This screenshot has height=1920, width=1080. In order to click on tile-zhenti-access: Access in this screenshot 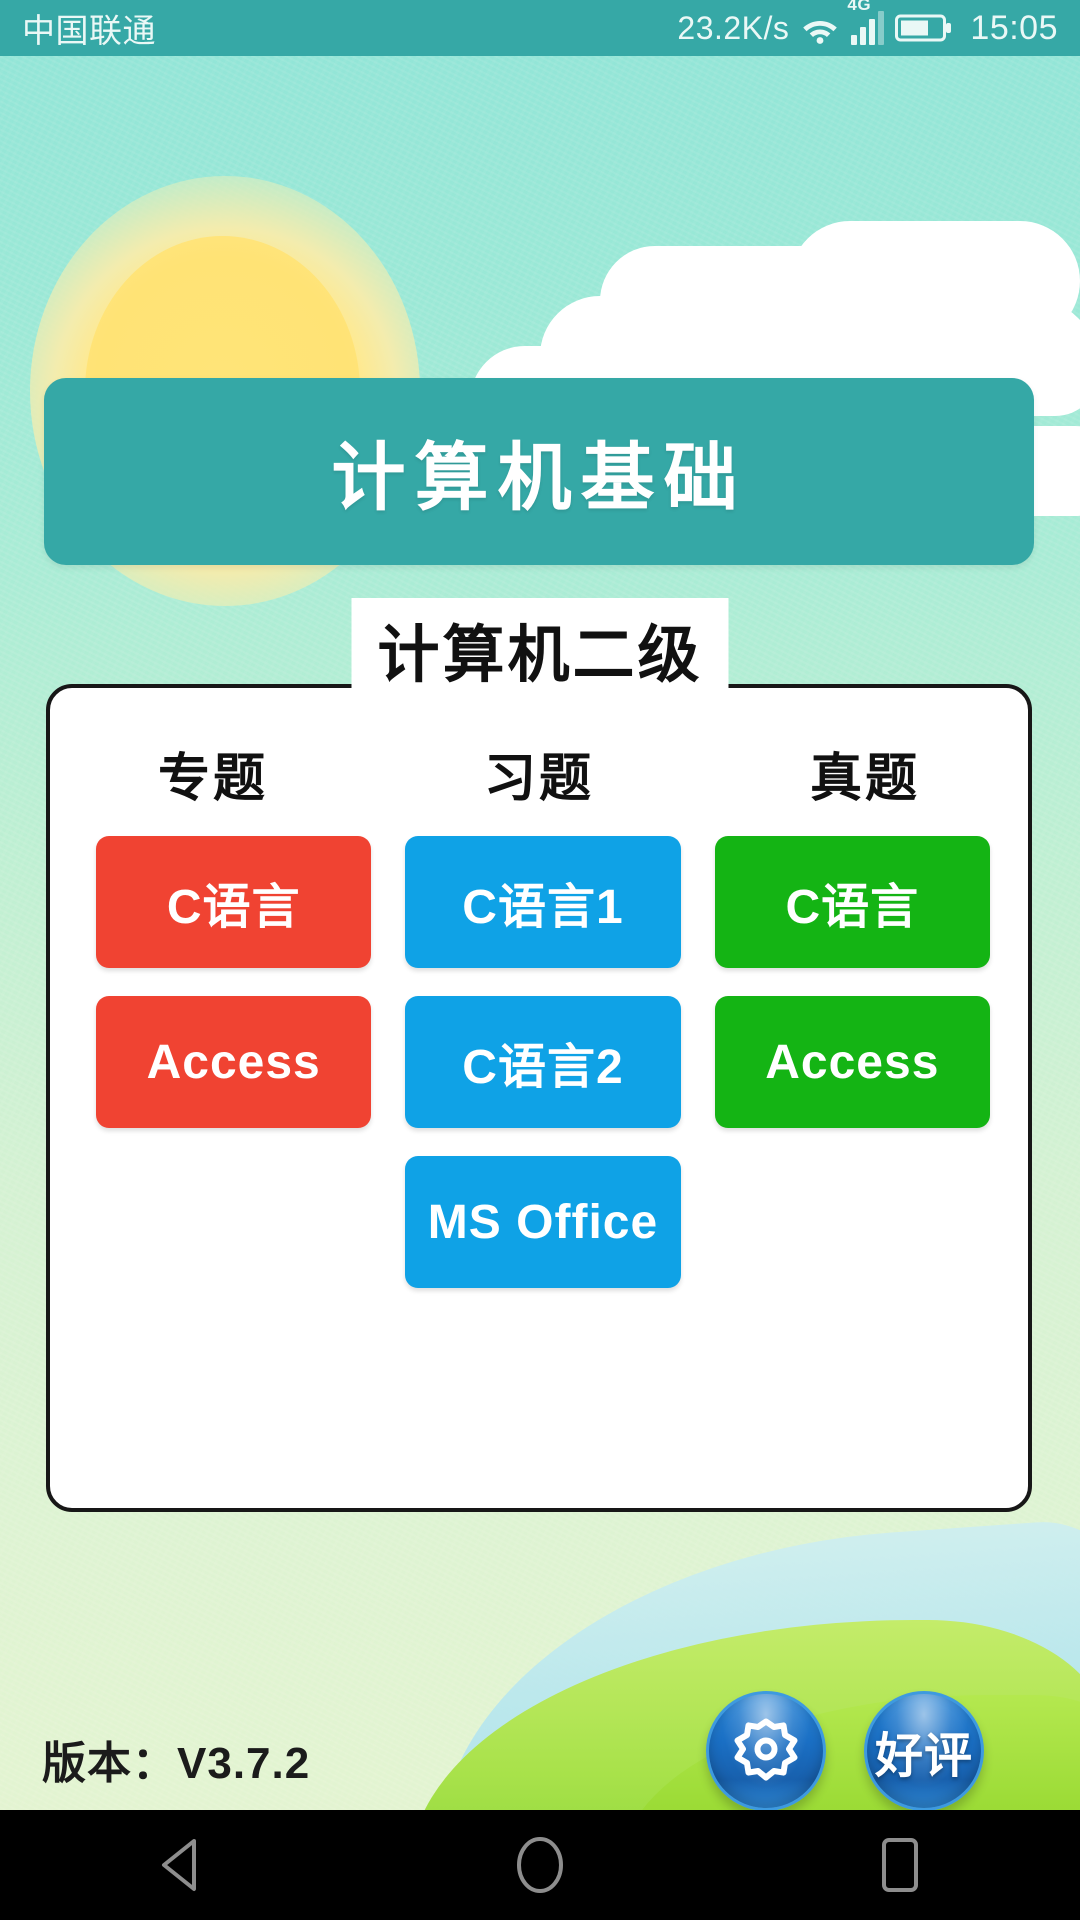, I will do `click(852, 1062)`.